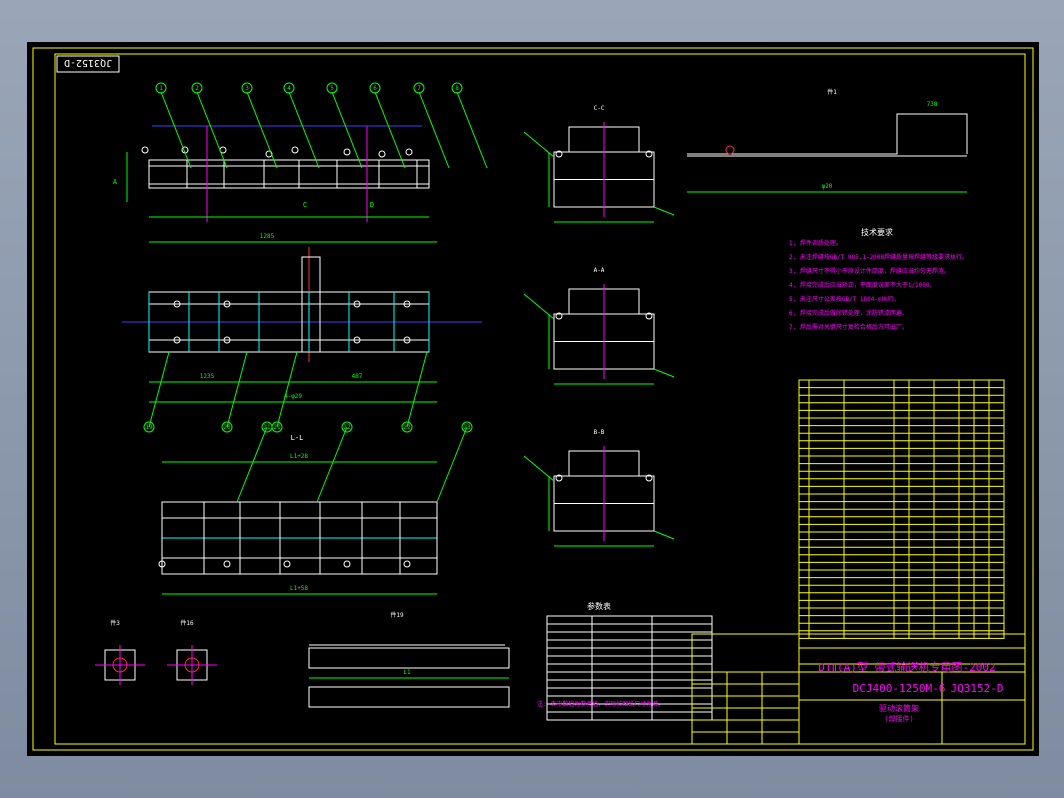 This screenshot has width=1064, height=798. I want to click on part-number: 6, so click(375, 88).